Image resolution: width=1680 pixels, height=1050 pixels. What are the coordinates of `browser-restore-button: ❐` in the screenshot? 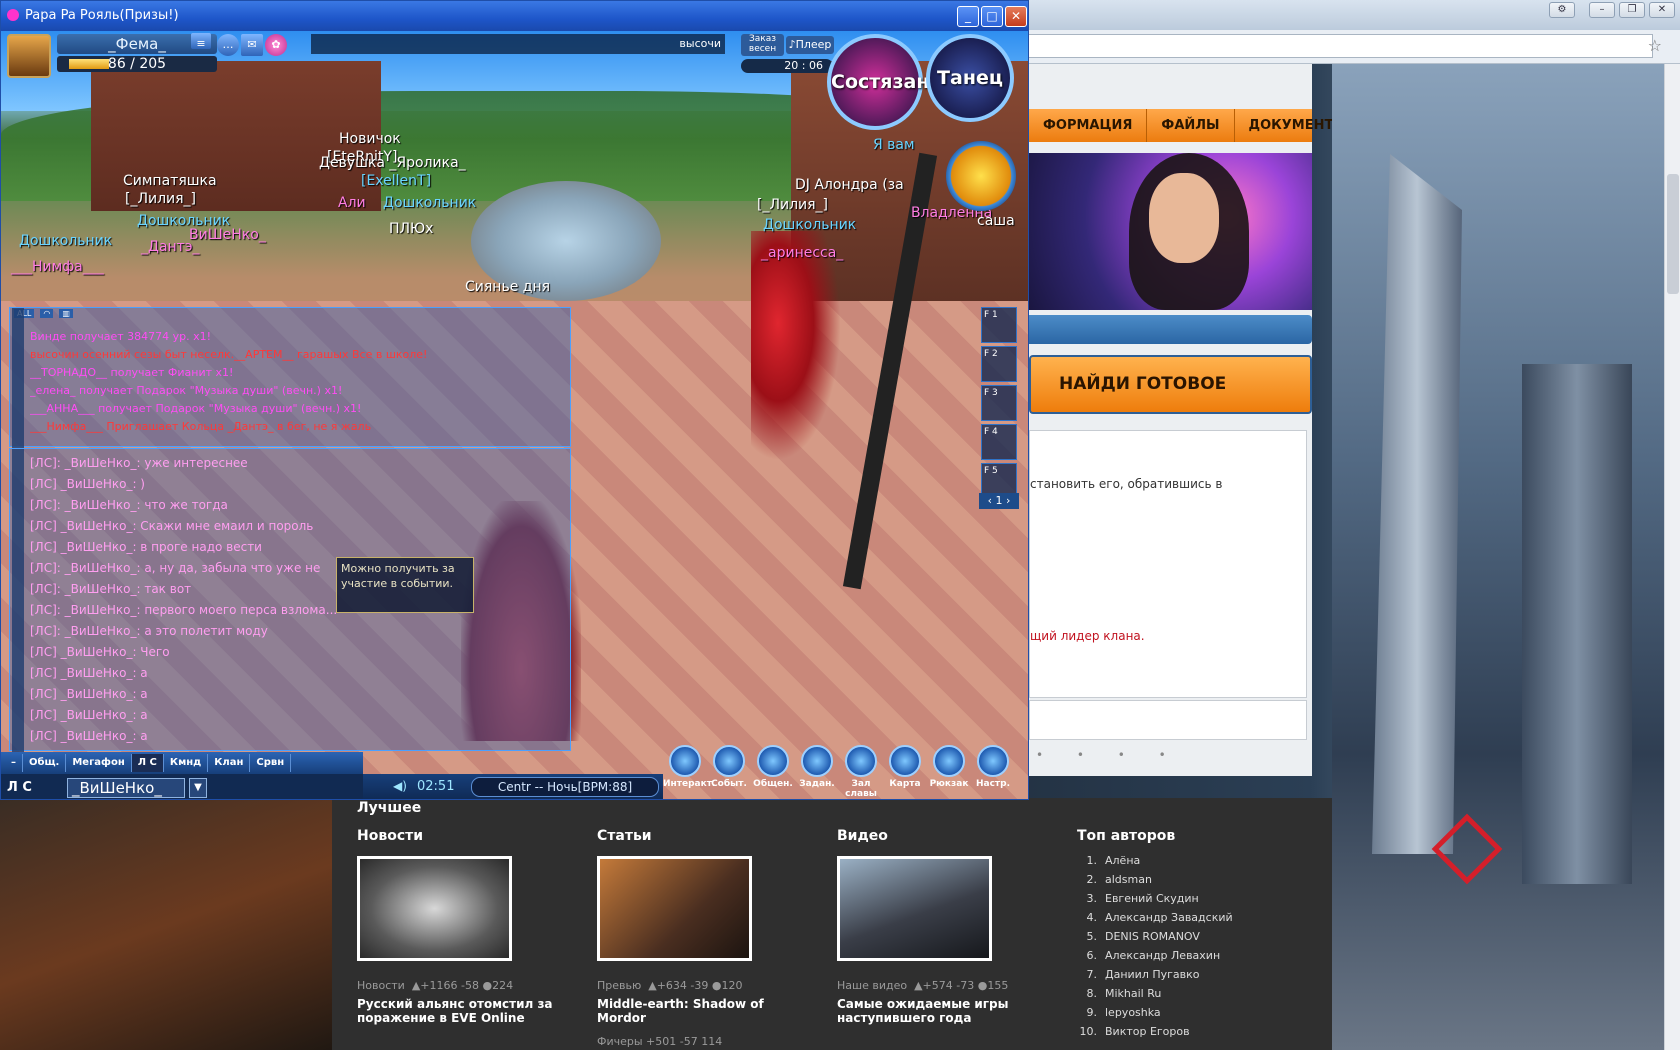 It's located at (1632, 10).